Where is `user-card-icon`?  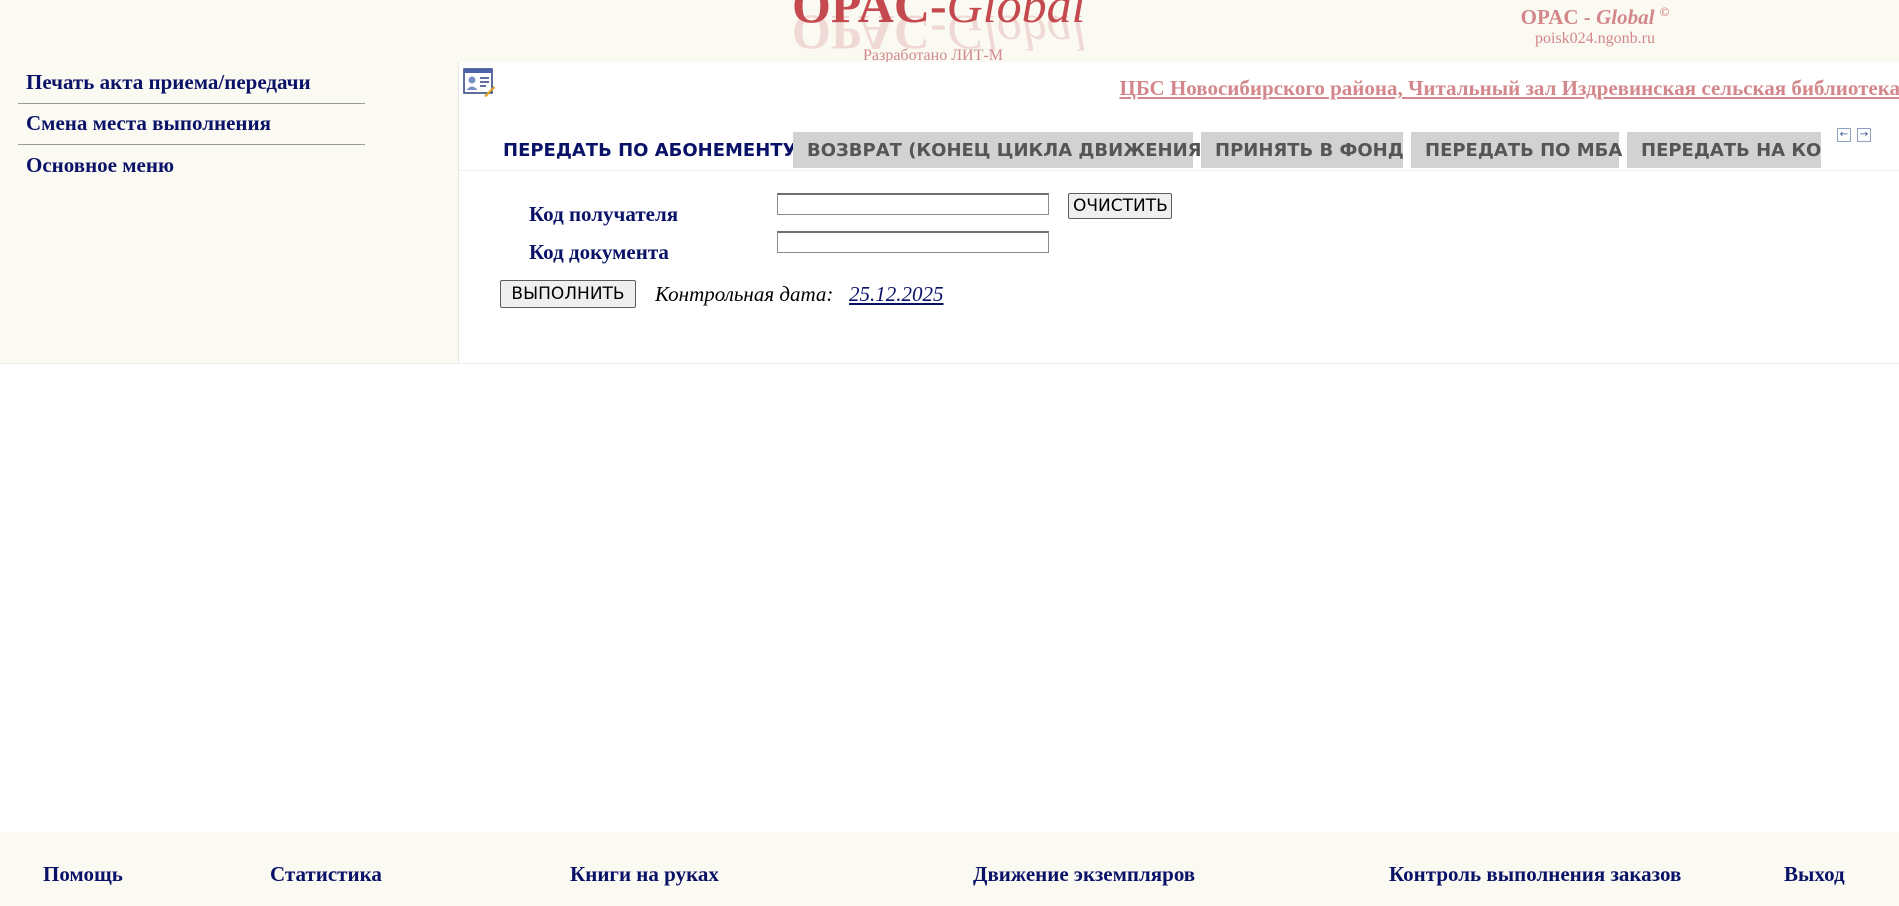 user-card-icon is located at coordinates (479, 82).